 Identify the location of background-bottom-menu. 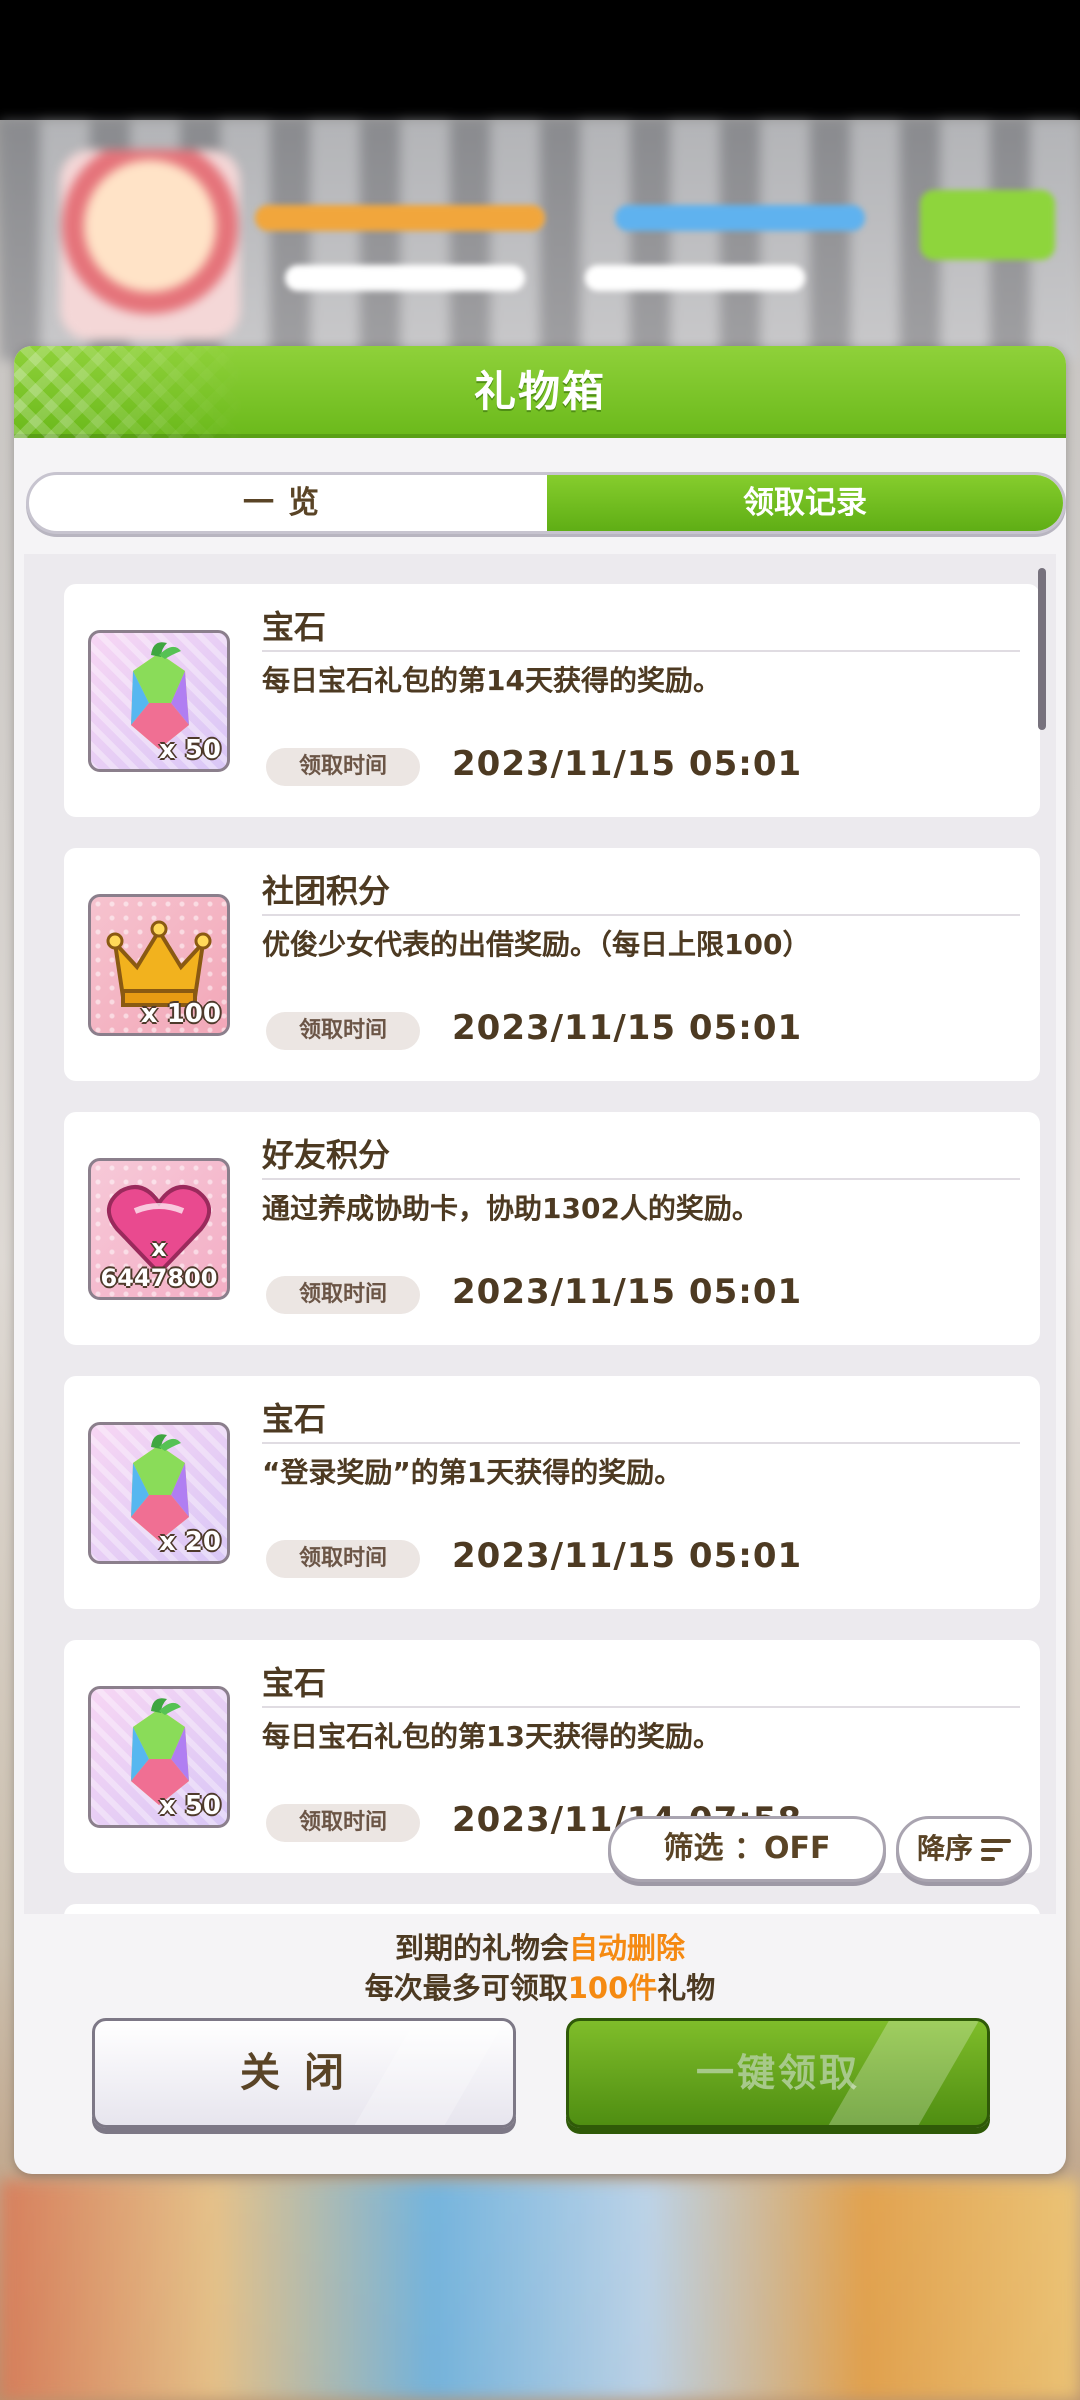
(540, 2290).